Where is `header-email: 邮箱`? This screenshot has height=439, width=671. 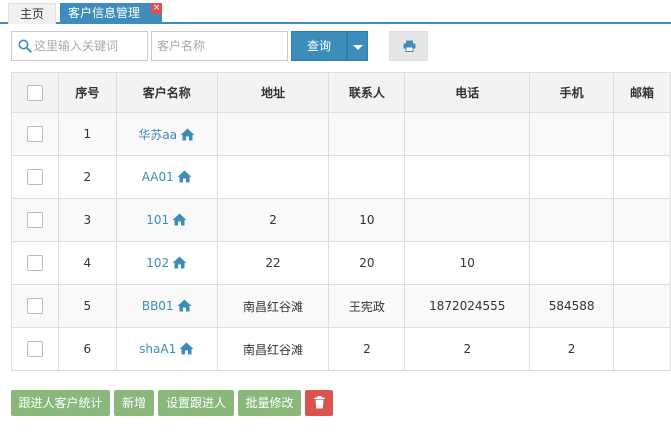
header-email: 邮箱 is located at coordinates (642, 92).